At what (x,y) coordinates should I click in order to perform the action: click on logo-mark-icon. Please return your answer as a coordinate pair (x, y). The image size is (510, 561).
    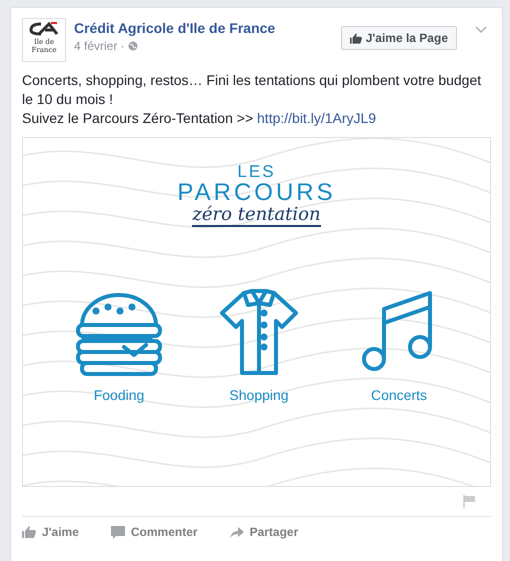
    Looking at the image, I should click on (44, 29).